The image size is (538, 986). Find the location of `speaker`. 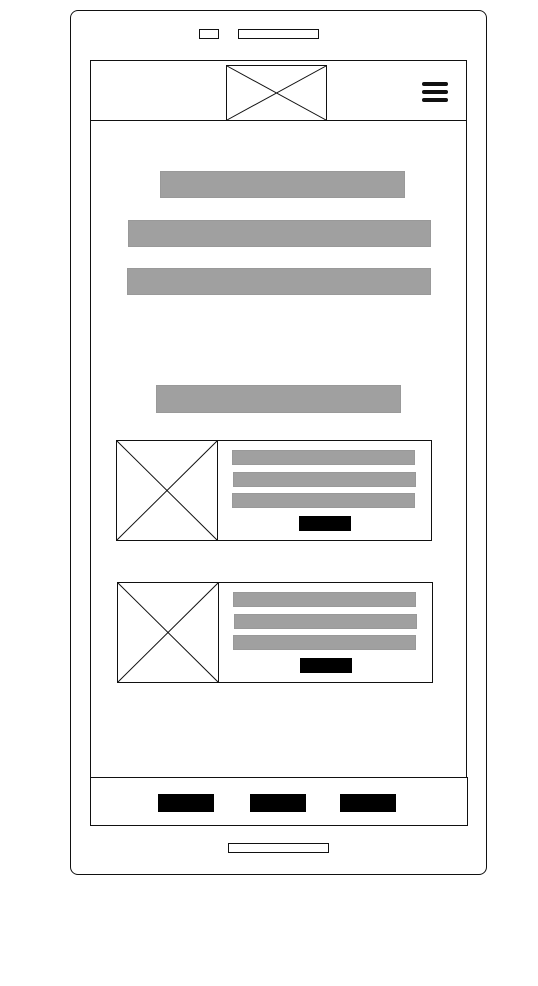

speaker is located at coordinates (278, 34).